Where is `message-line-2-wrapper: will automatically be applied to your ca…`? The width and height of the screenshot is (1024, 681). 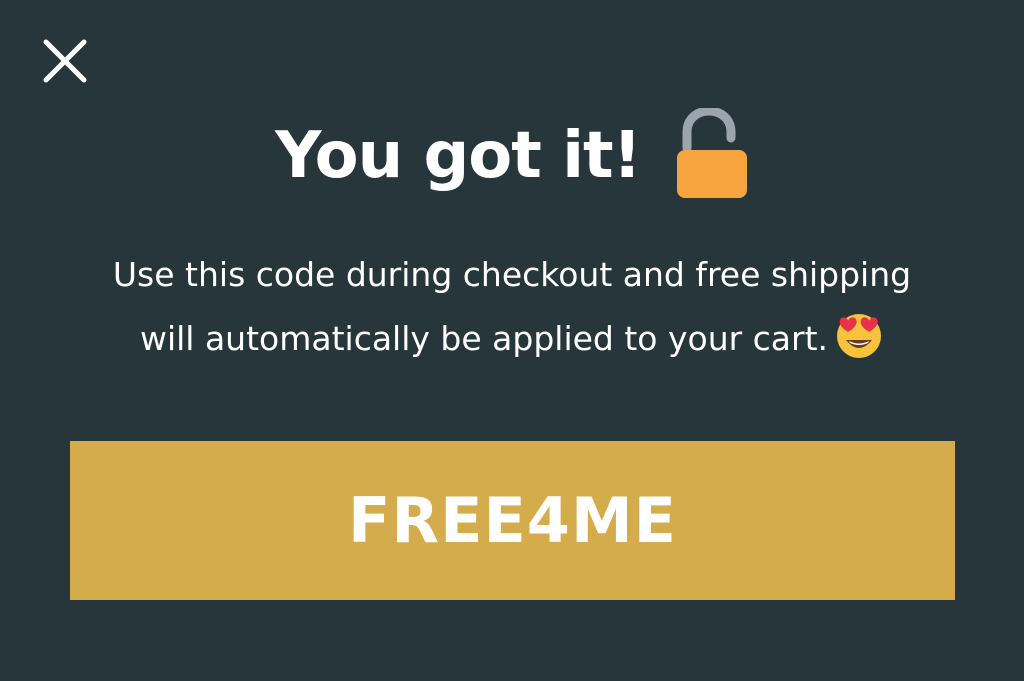
message-line-2-wrapper: will automatically be applied to your ca… is located at coordinates (512, 339).